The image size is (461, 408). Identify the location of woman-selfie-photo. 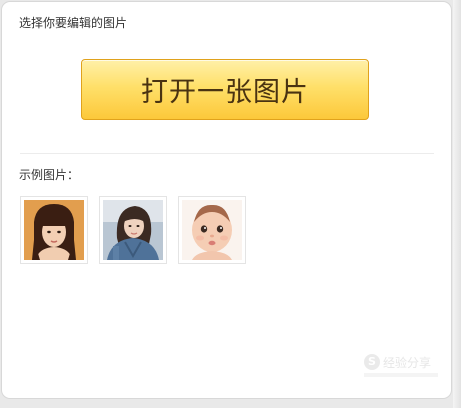
(133, 230).